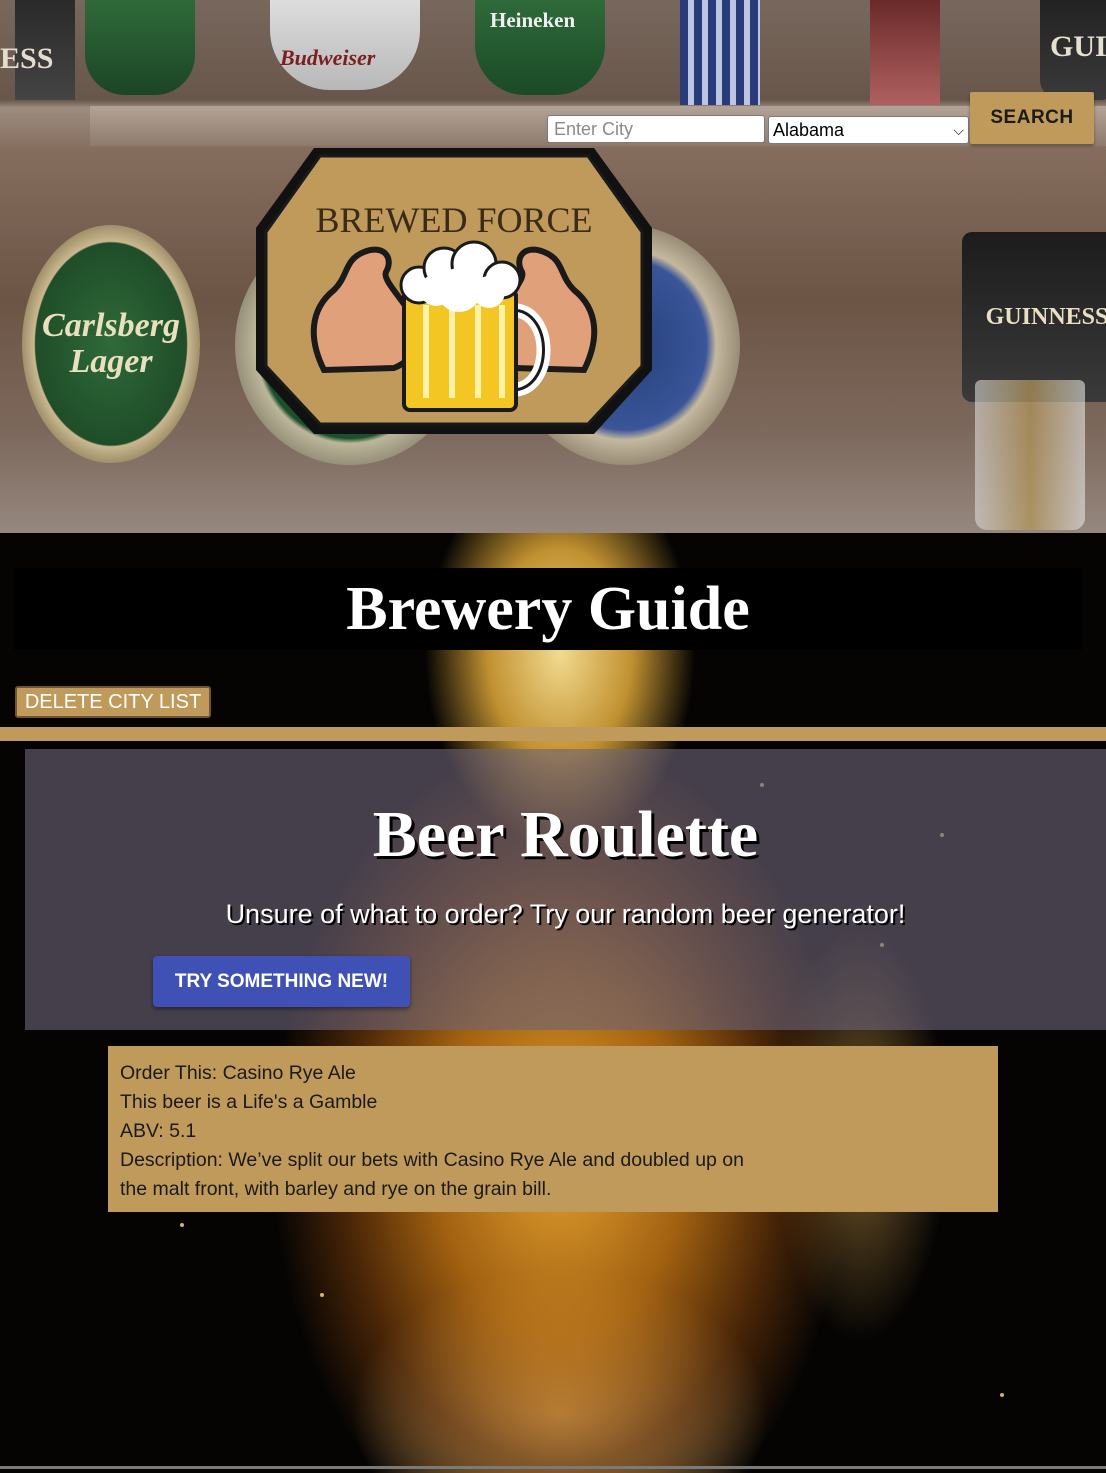  Describe the element at coordinates (868, 130) in the screenshot. I see `state-select: Alabama ⌵` at that location.